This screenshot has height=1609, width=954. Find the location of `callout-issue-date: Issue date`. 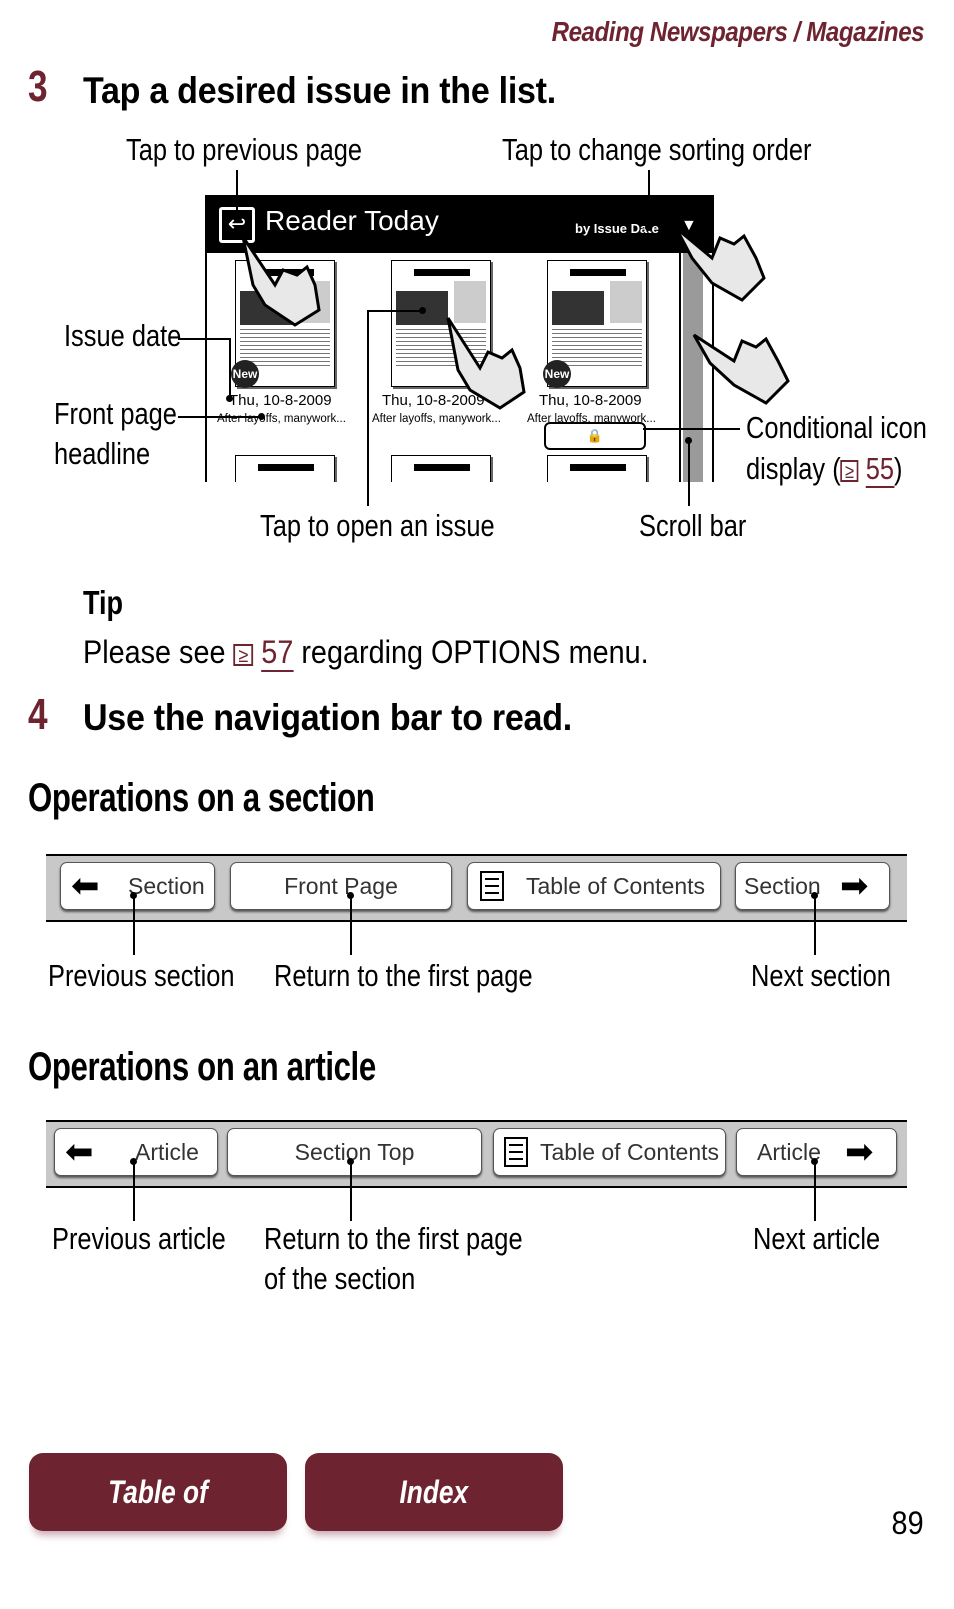

callout-issue-date: Issue date is located at coordinates (123, 335).